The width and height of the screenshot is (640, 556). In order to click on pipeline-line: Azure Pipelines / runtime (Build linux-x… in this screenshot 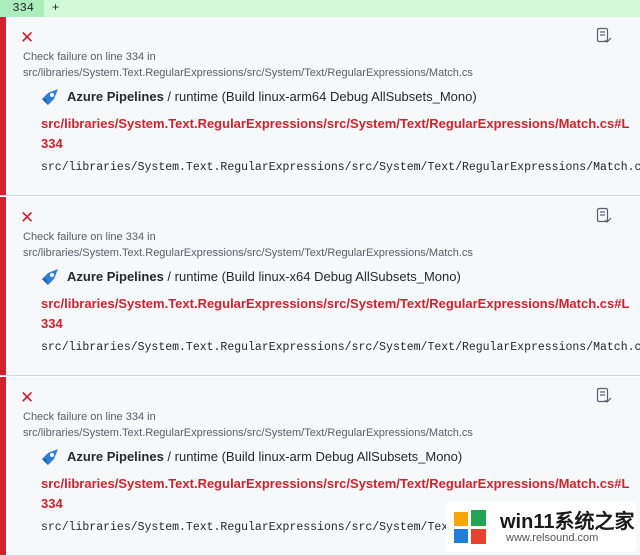, I will do `click(264, 277)`.